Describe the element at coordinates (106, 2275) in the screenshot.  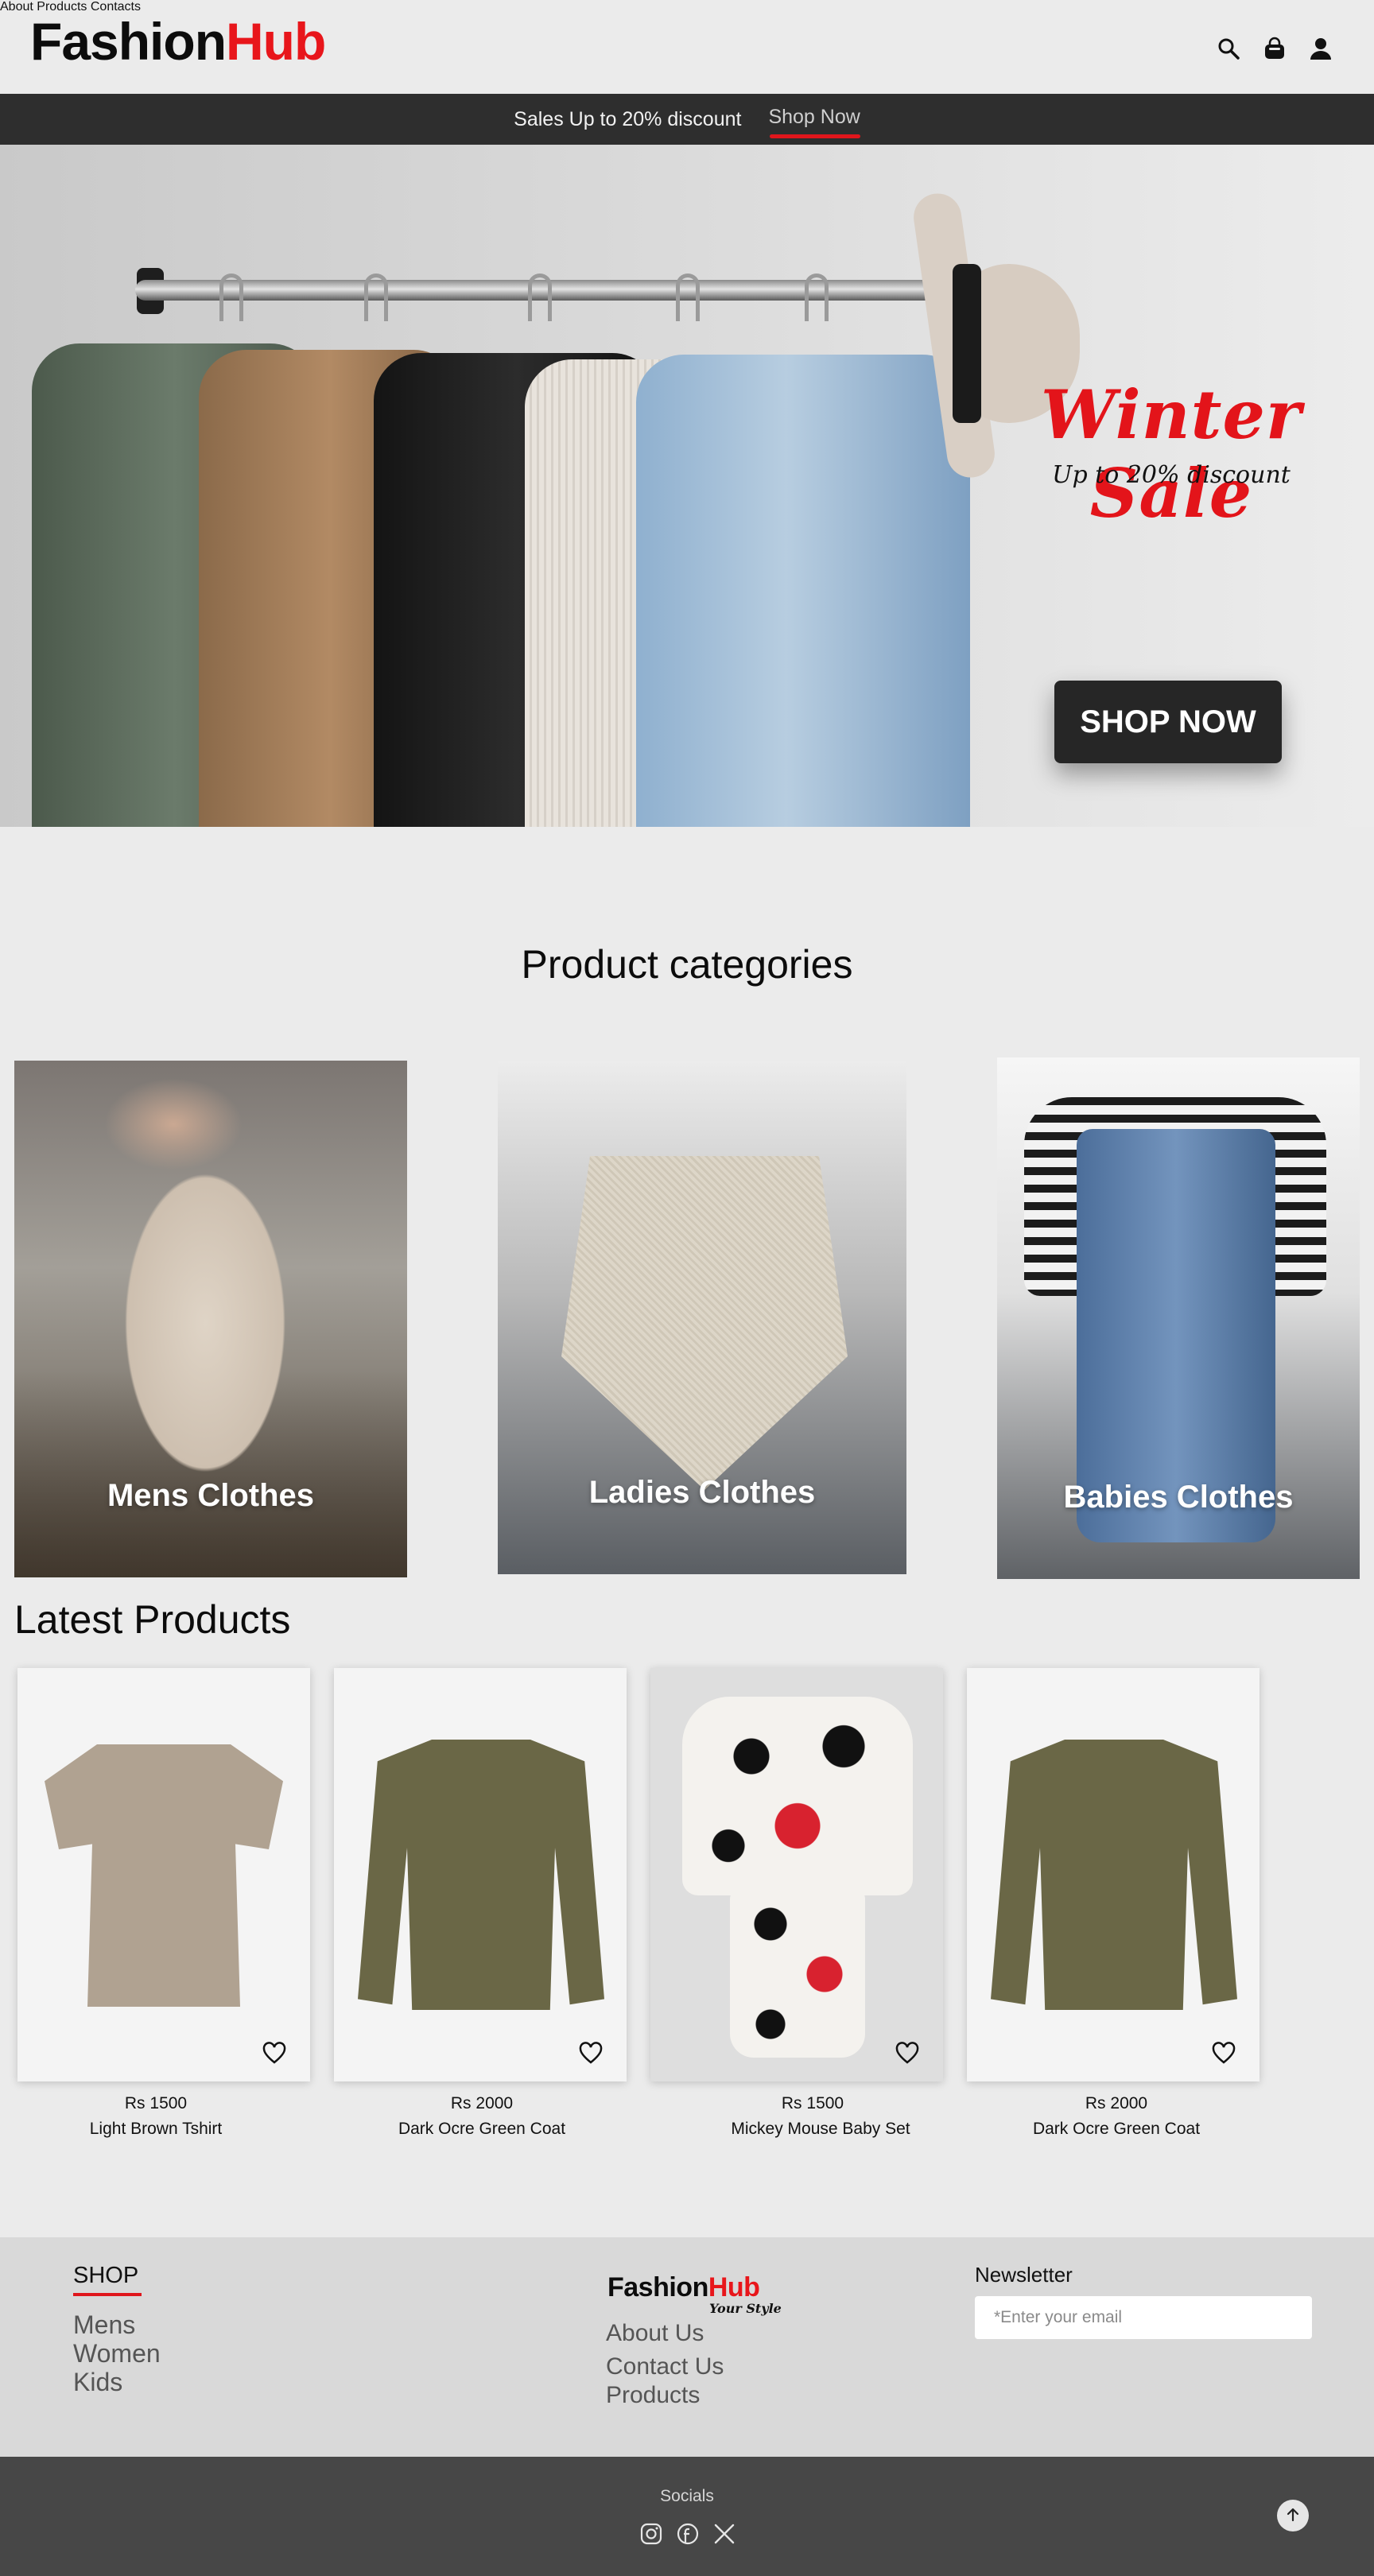
I see `footer-shop-title: SHOP` at that location.